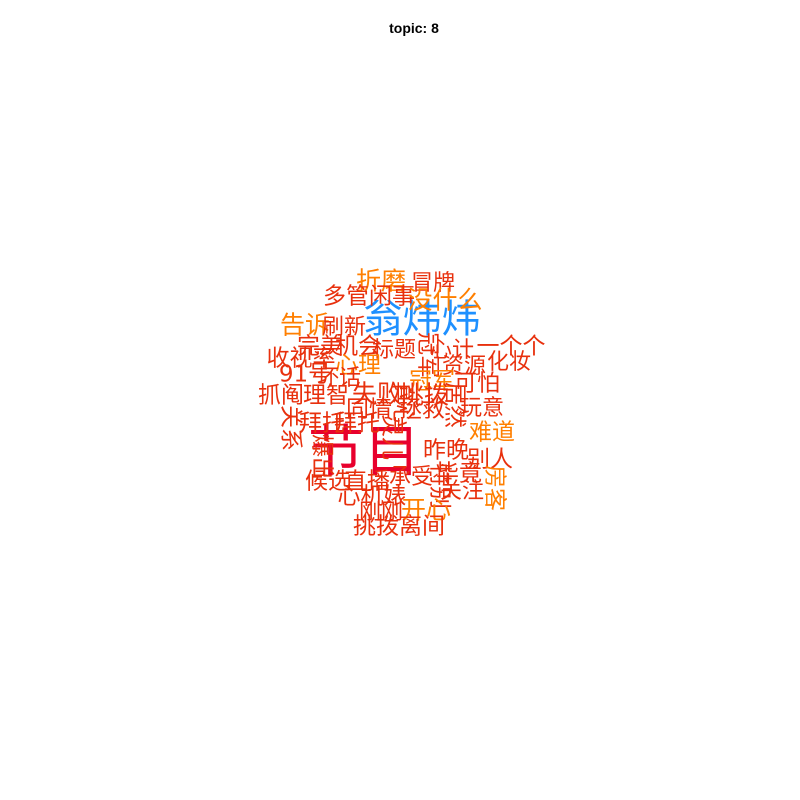  I want to click on cloud-word: 多管闲事, so click(369, 296).